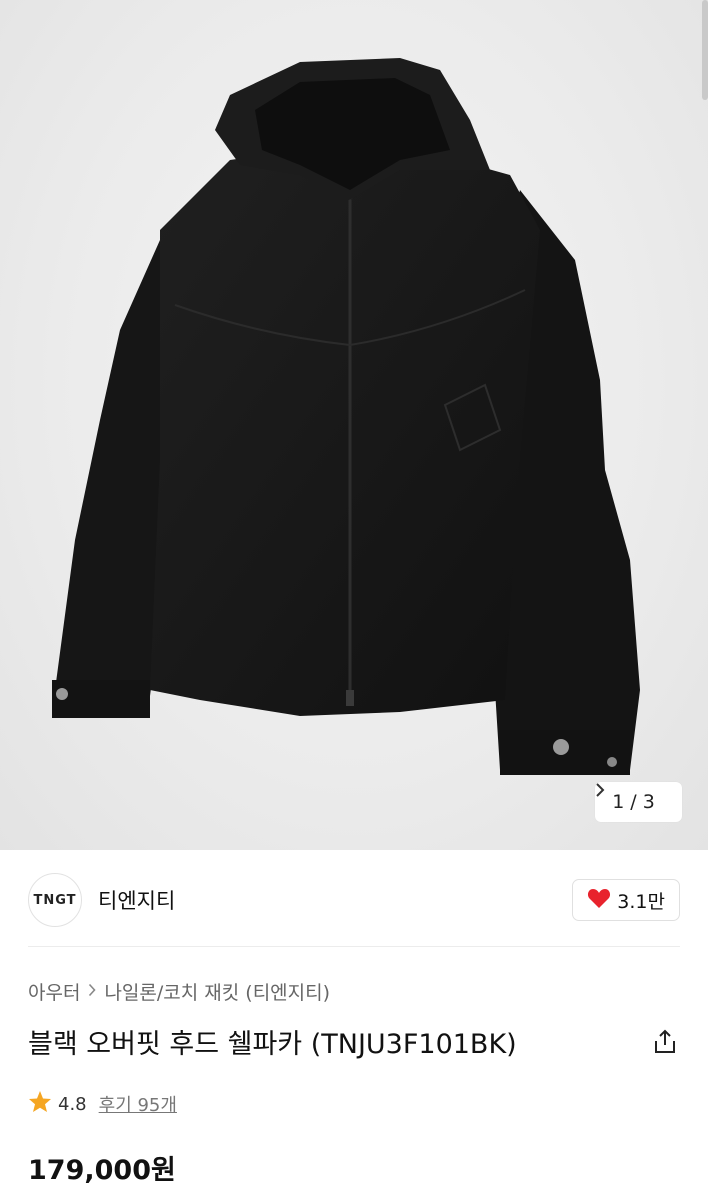 This screenshot has height=1200, width=708. What do you see at coordinates (648, 802) in the screenshot?
I see `pager-total: 3` at bounding box center [648, 802].